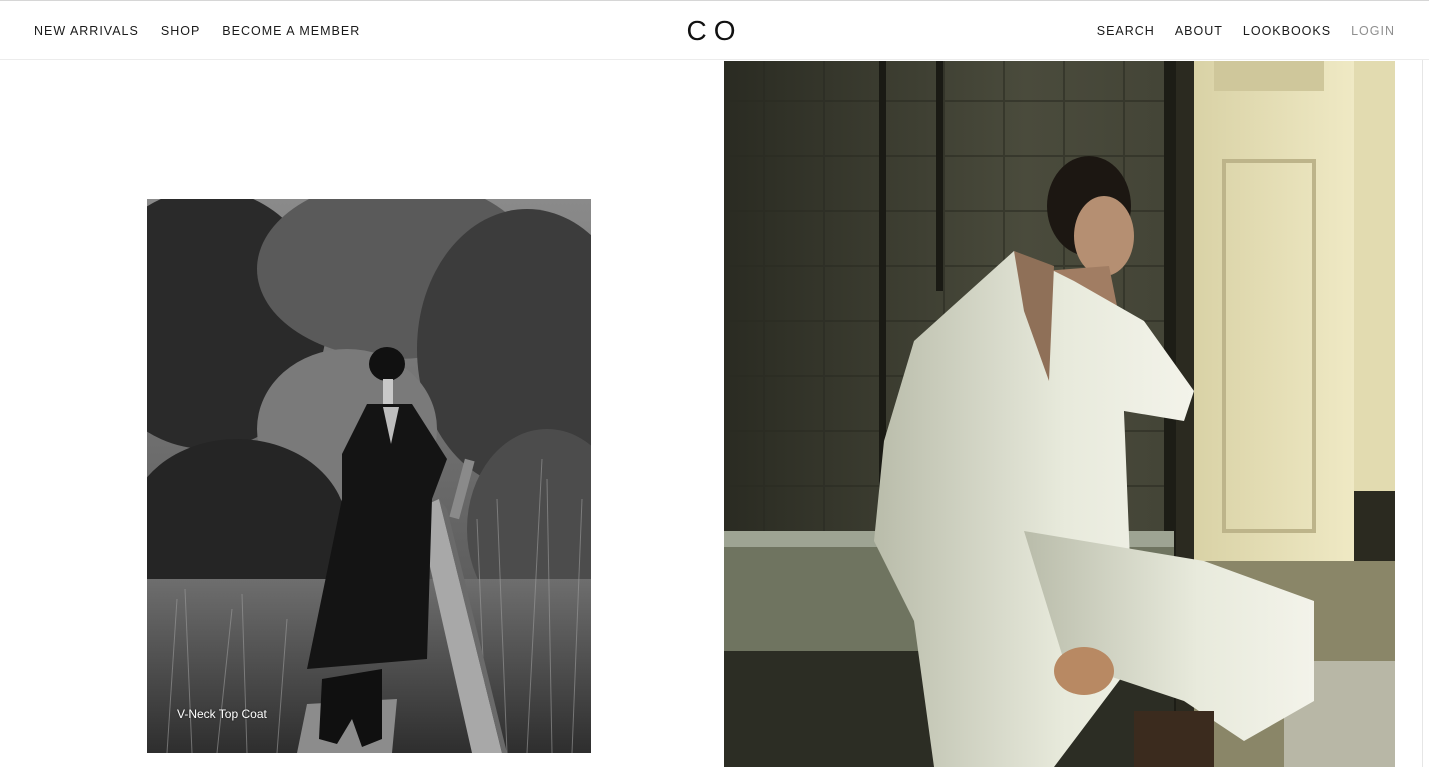  Describe the element at coordinates (1287, 31) in the screenshot. I see `nav-lookbooks: LOOKBOOKS` at that location.